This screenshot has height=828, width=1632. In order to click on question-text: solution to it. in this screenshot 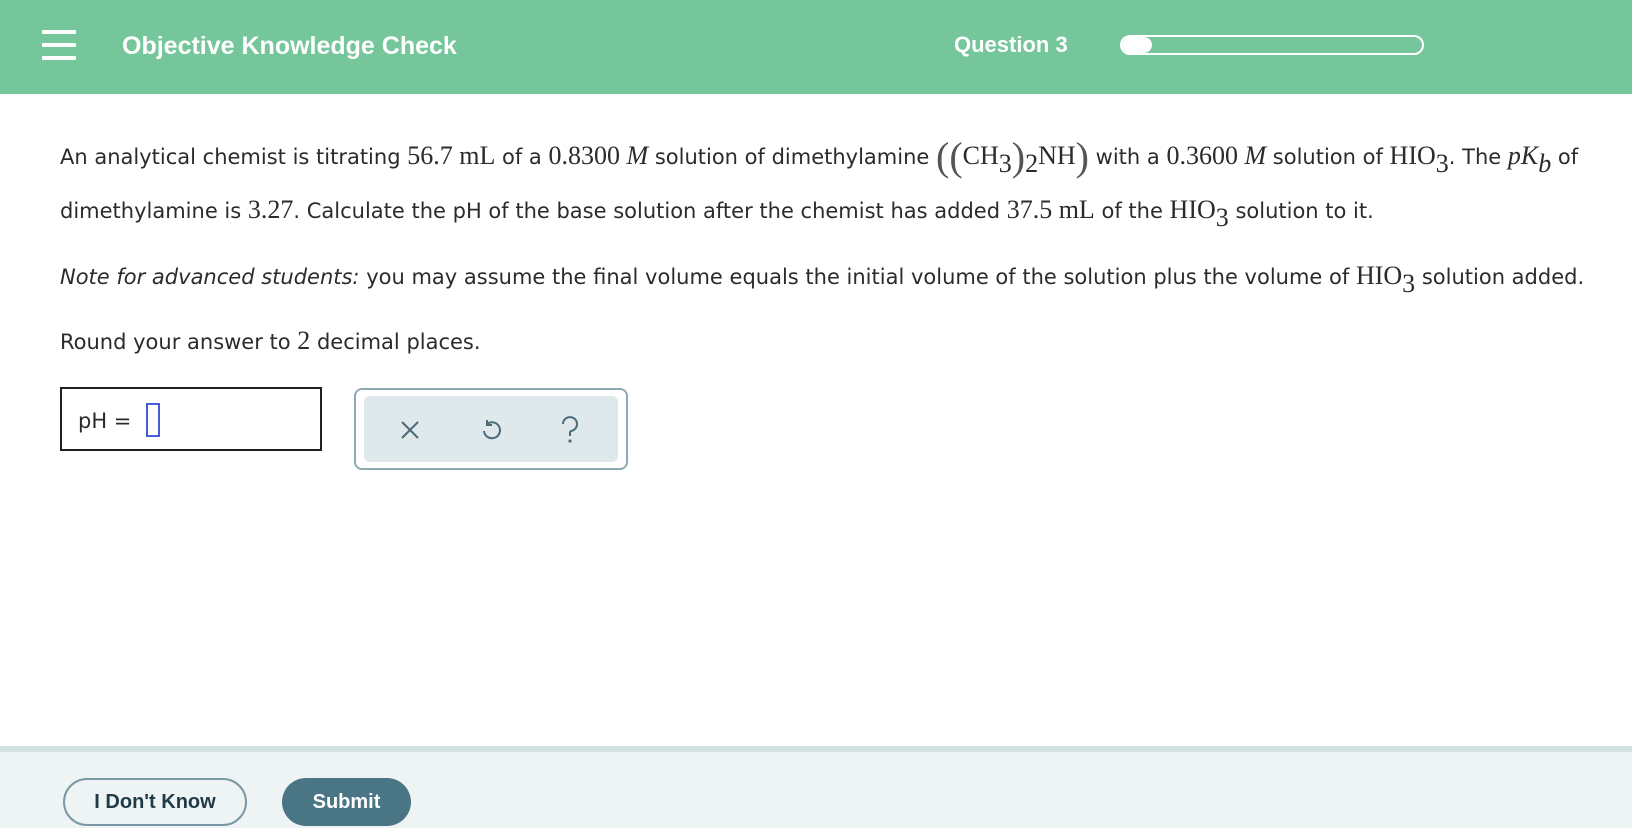, I will do `click(1301, 211)`.